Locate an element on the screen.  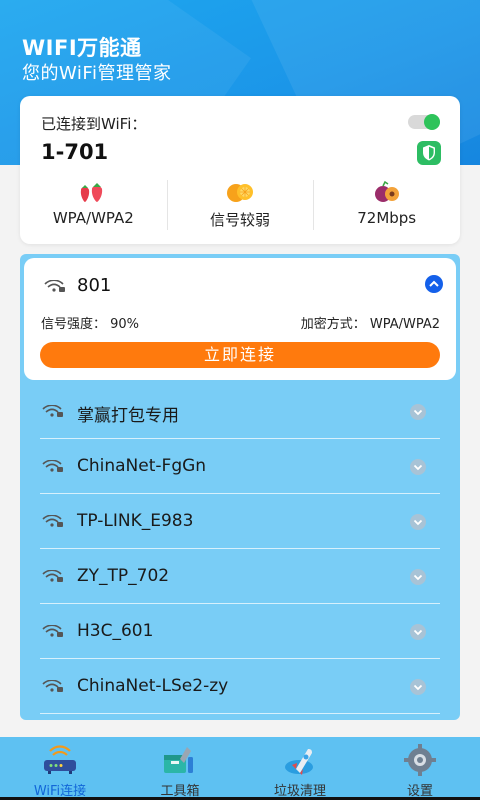
tab-toolbox: 工具箱 is located at coordinates (180, 768).